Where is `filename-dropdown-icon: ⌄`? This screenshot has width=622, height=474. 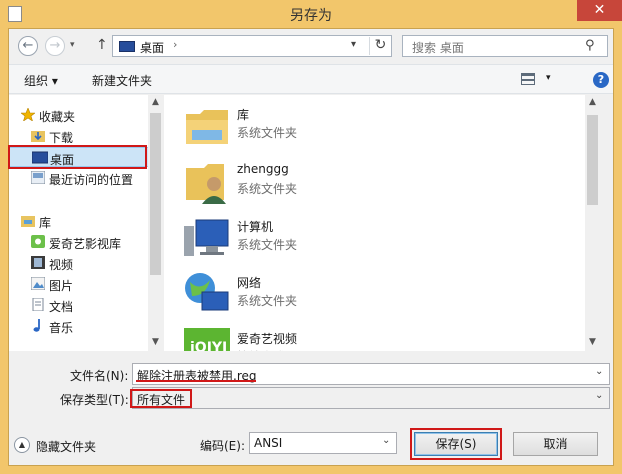 filename-dropdown-icon: ⌄ is located at coordinates (599, 371).